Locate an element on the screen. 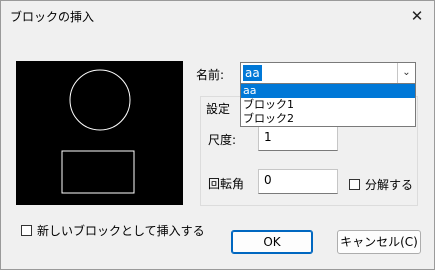 This screenshot has width=435, height=270. name-dropdown-list: aa ブロック1 ブロック2 is located at coordinates (328, 105).